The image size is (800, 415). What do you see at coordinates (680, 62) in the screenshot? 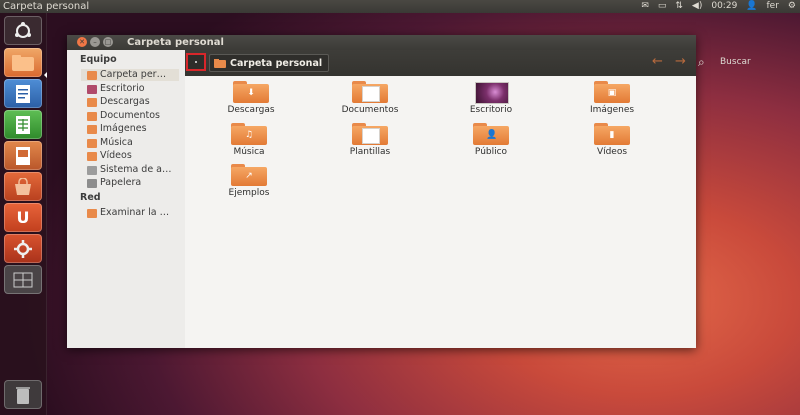
I see `forward-arrow-icon: →` at bounding box center [680, 62].